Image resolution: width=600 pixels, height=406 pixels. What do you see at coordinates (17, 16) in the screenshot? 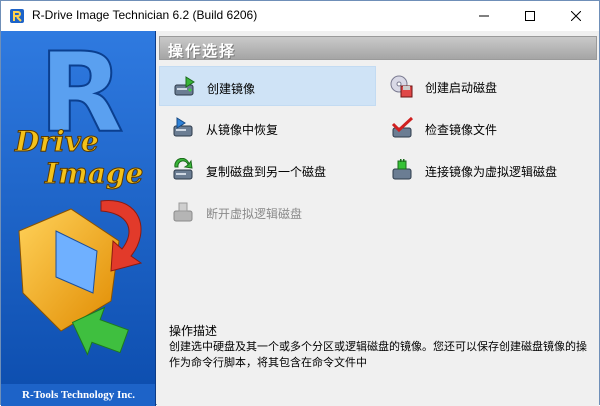
I see `app-icon` at bounding box center [17, 16].